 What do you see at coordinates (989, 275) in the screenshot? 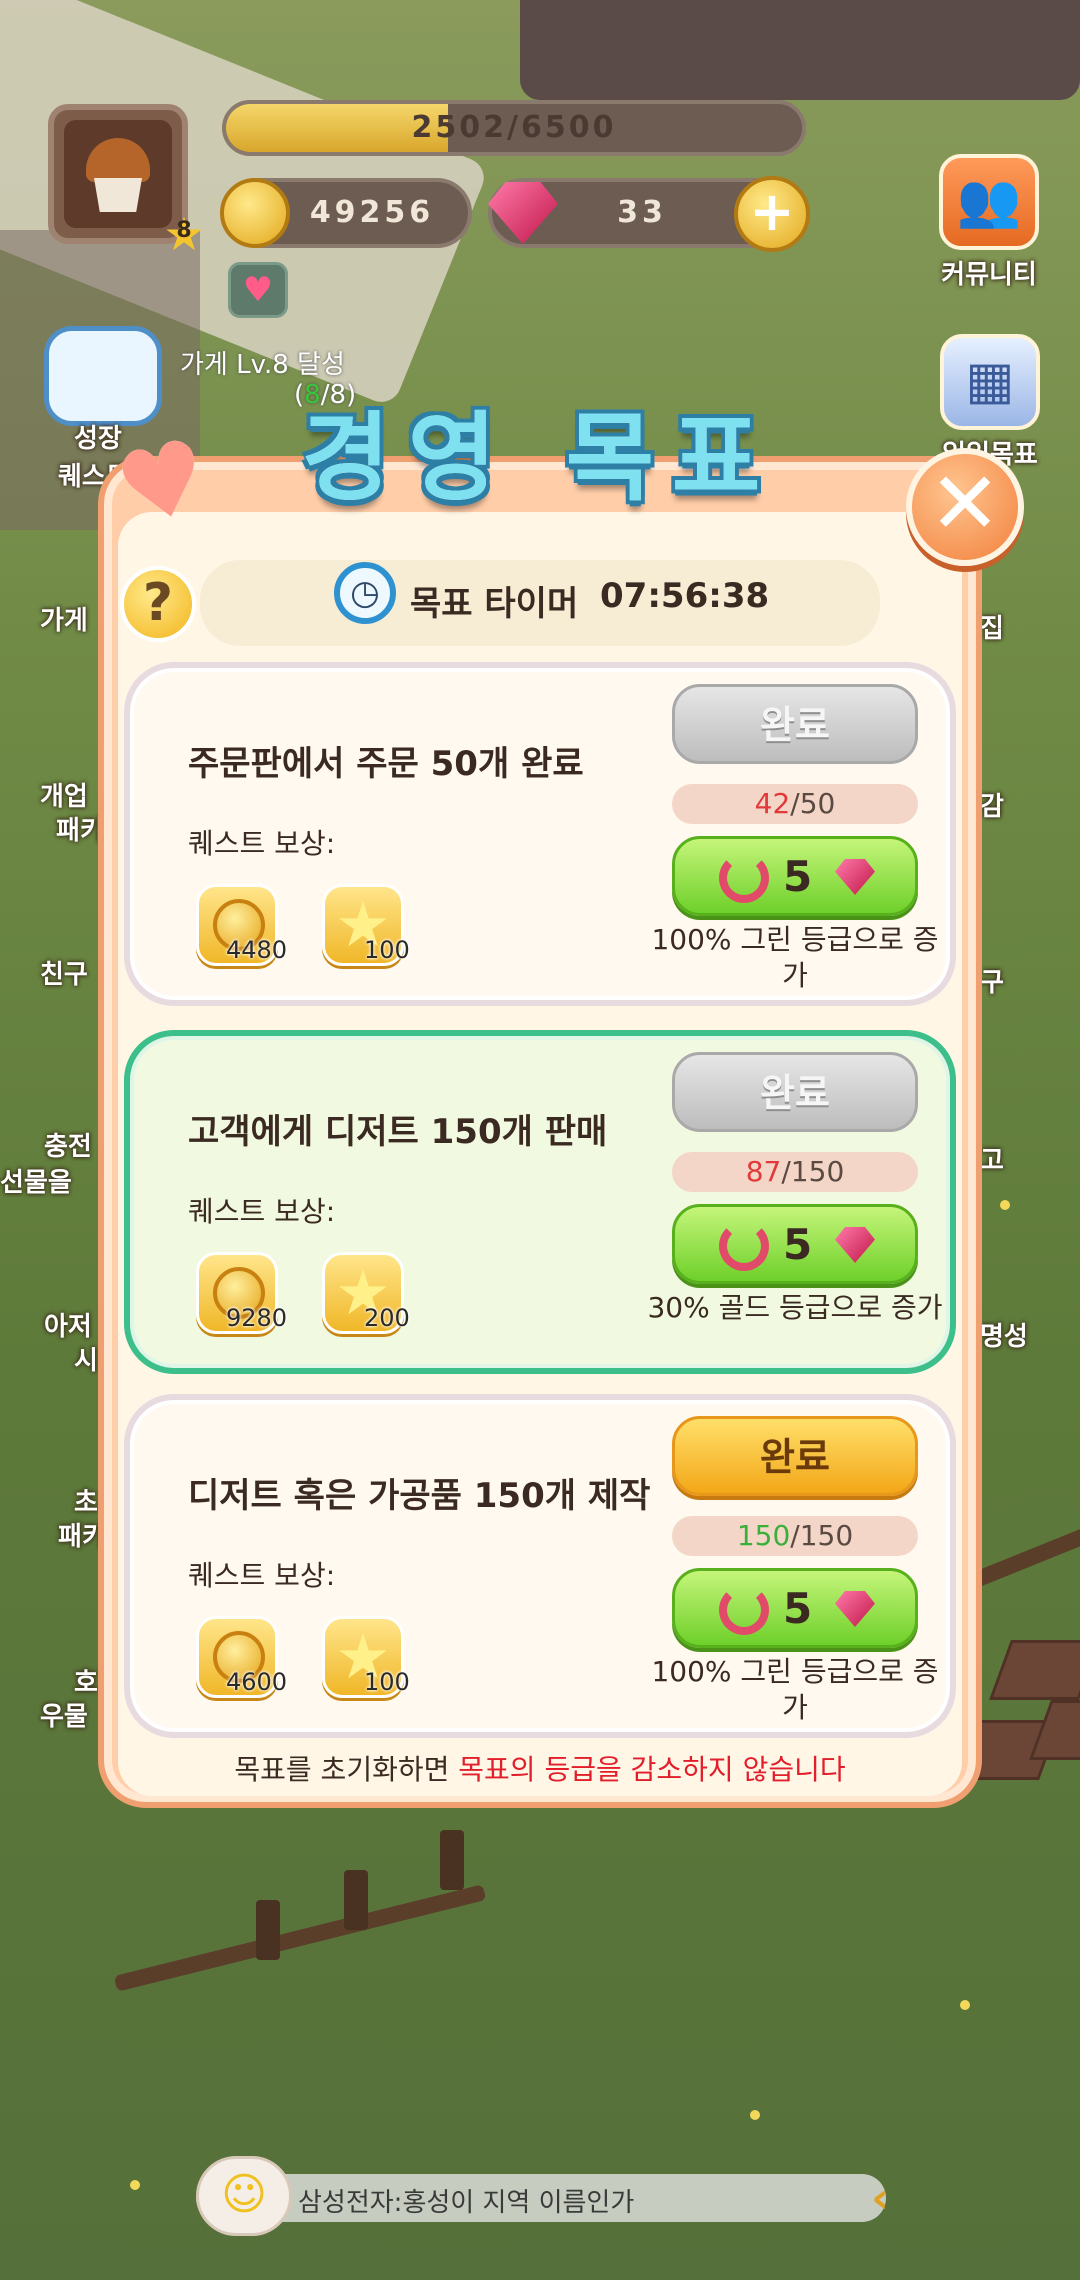
I see `community-label: 커뮤니티` at bounding box center [989, 275].